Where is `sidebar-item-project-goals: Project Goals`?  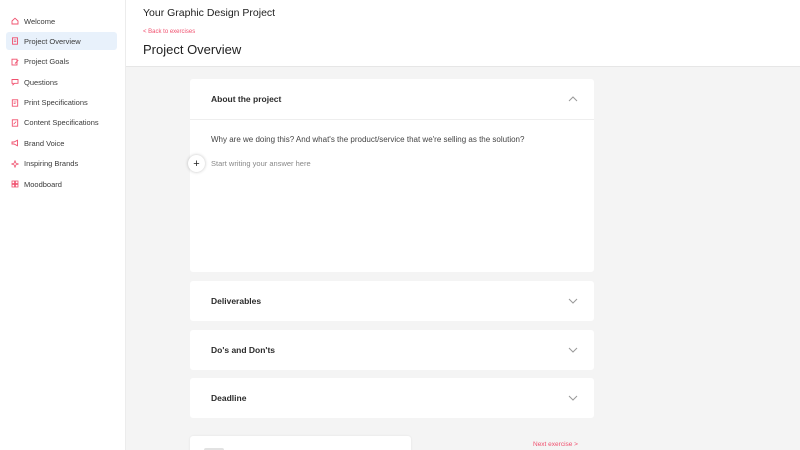
sidebar-item-project-goals: Project Goals is located at coordinates (61, 62).